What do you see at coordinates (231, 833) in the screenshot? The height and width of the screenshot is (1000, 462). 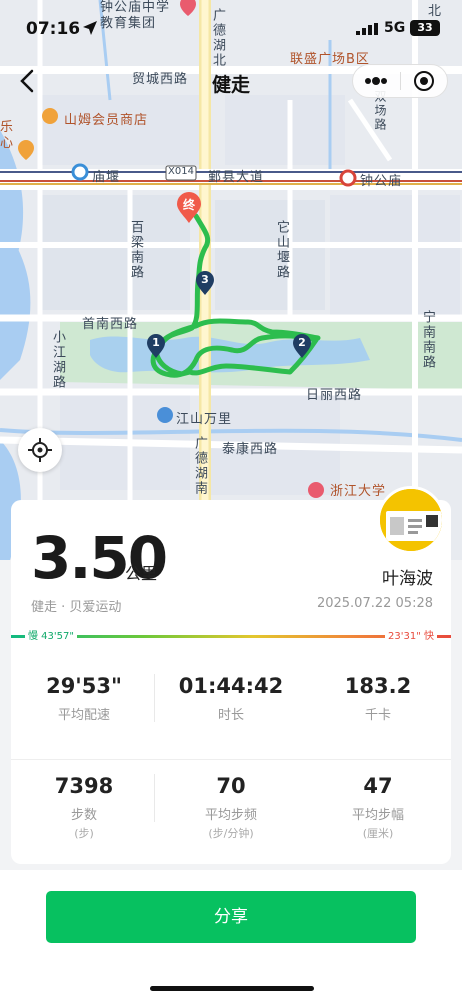 I see `stat-unit: (步/分钟)` at bounding box center [231, 833].